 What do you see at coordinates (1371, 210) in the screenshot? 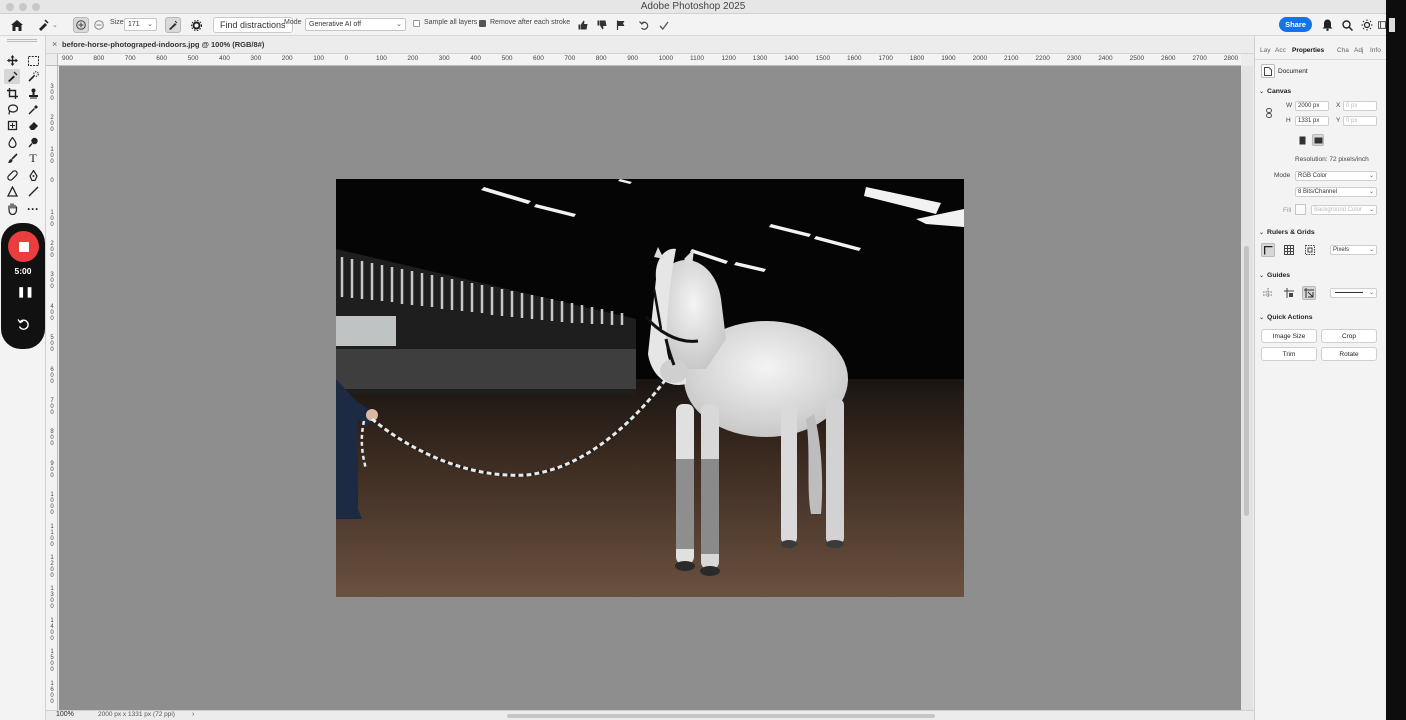
I see `fill-chevron-icon: ⌄` at bounding box center [1371, 210].